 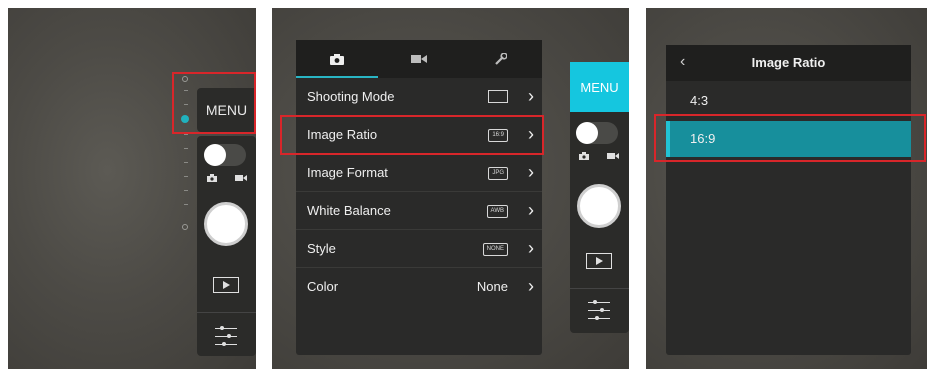 What do you see at coordinates (699, 100) in the screenshot?
I see `option-label: 4:3` at bounding box center [699, 100].